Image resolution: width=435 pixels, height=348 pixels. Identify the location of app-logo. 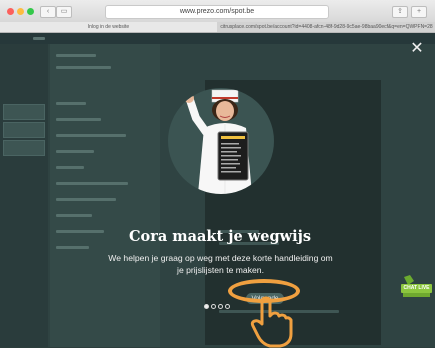
(39, 38).